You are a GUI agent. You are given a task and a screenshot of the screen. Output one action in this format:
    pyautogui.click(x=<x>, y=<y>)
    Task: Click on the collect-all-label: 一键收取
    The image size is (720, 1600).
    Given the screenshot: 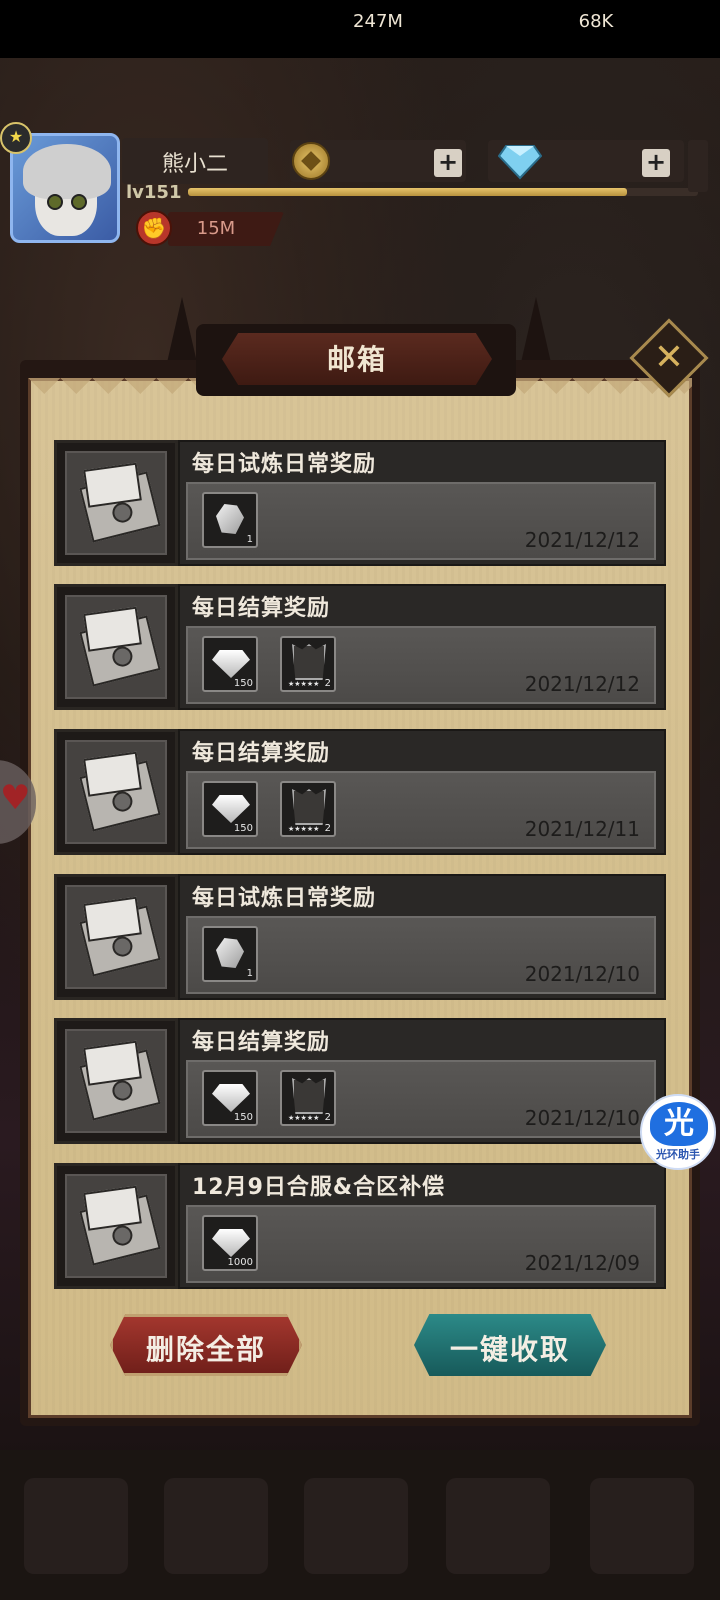 What is the action you would take?
    pyautogui.click(x=509, y=1349)
    